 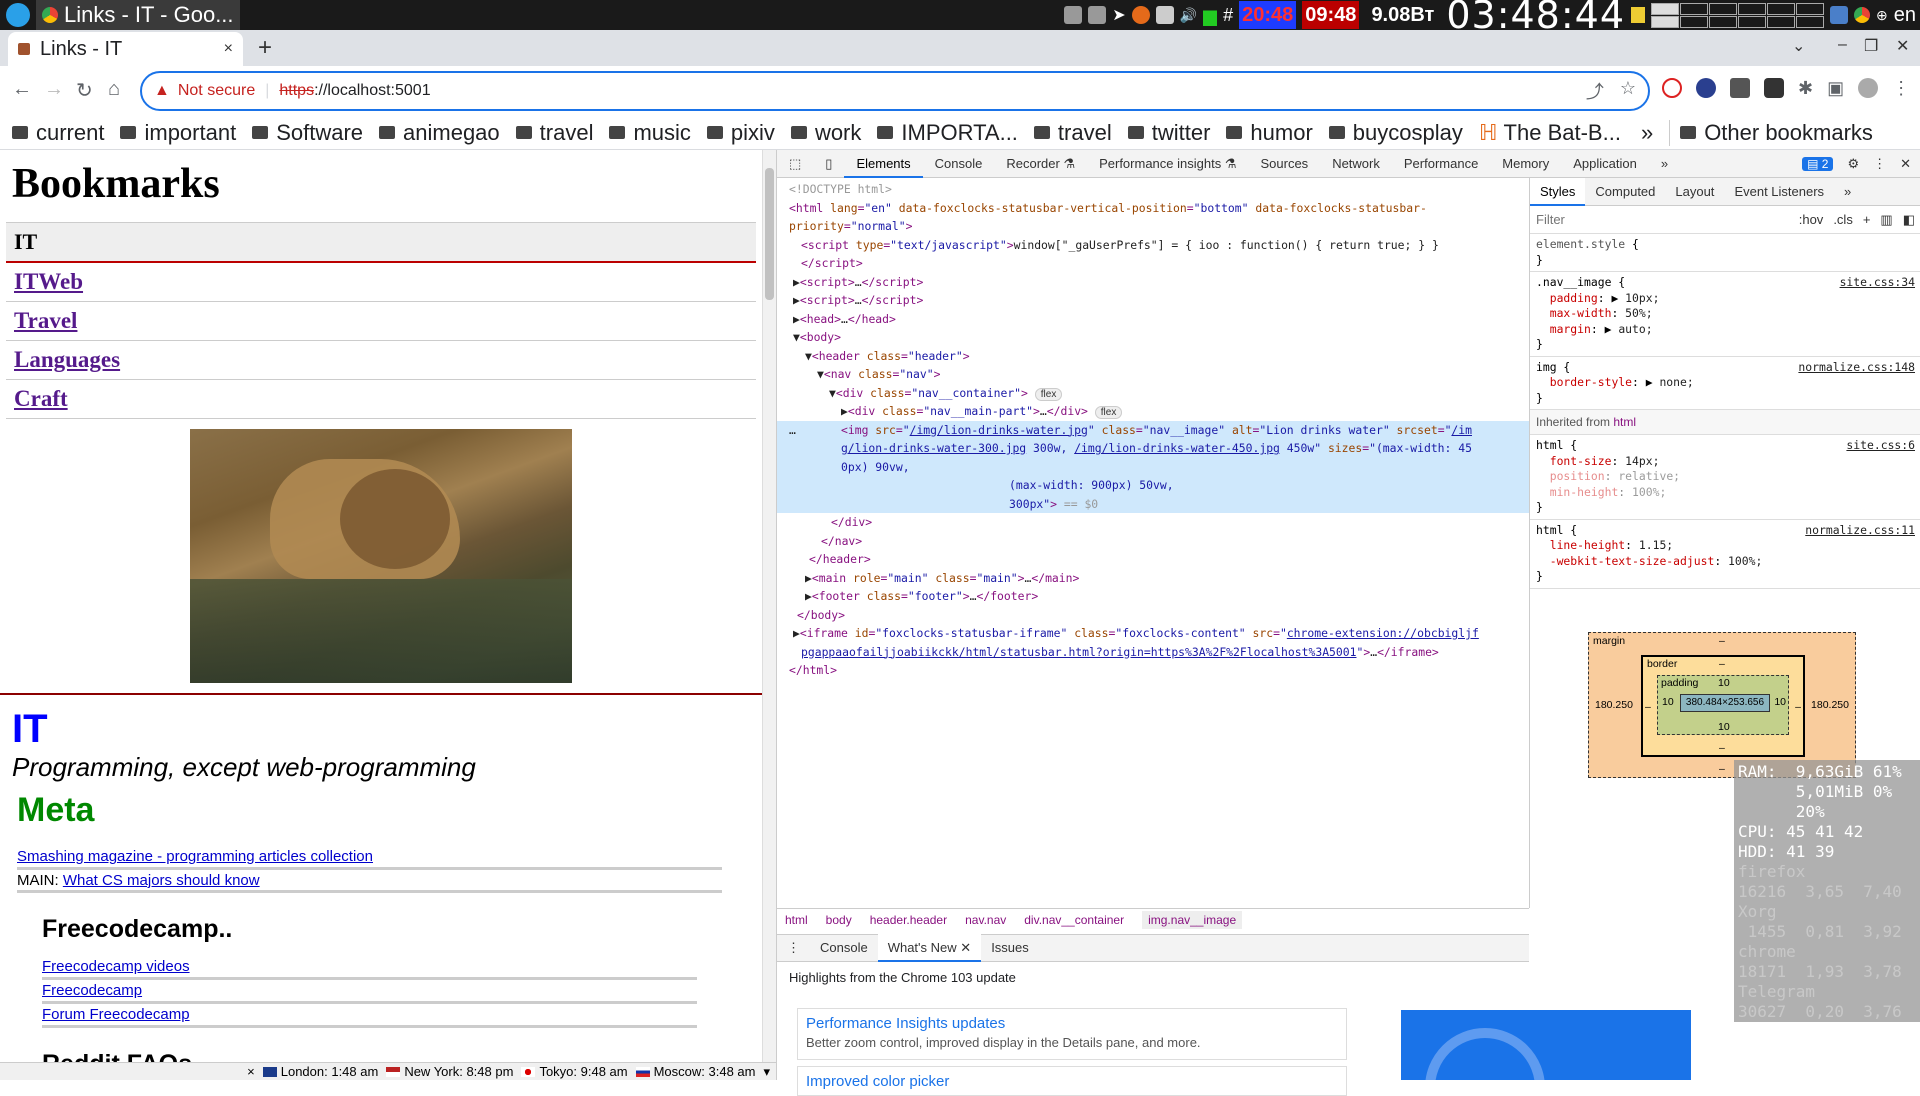 What do you see at coordinates (793, 948) in the screenshot?
I see `drawer-menu-icon: ⋮` at bounding box center [793, 948].